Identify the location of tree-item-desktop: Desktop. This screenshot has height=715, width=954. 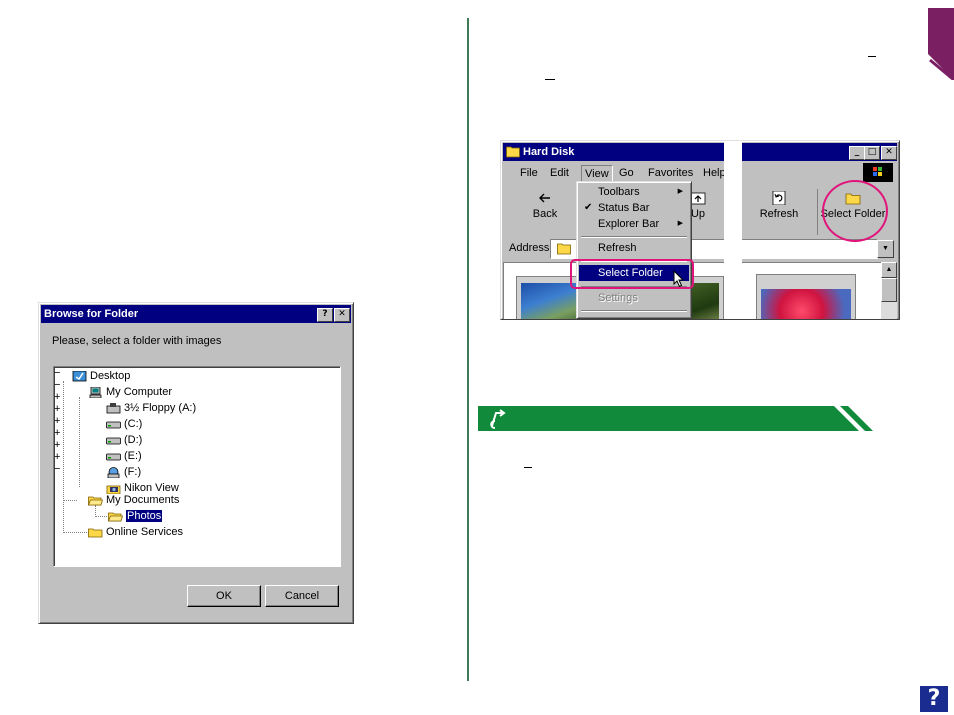
(101, 376).